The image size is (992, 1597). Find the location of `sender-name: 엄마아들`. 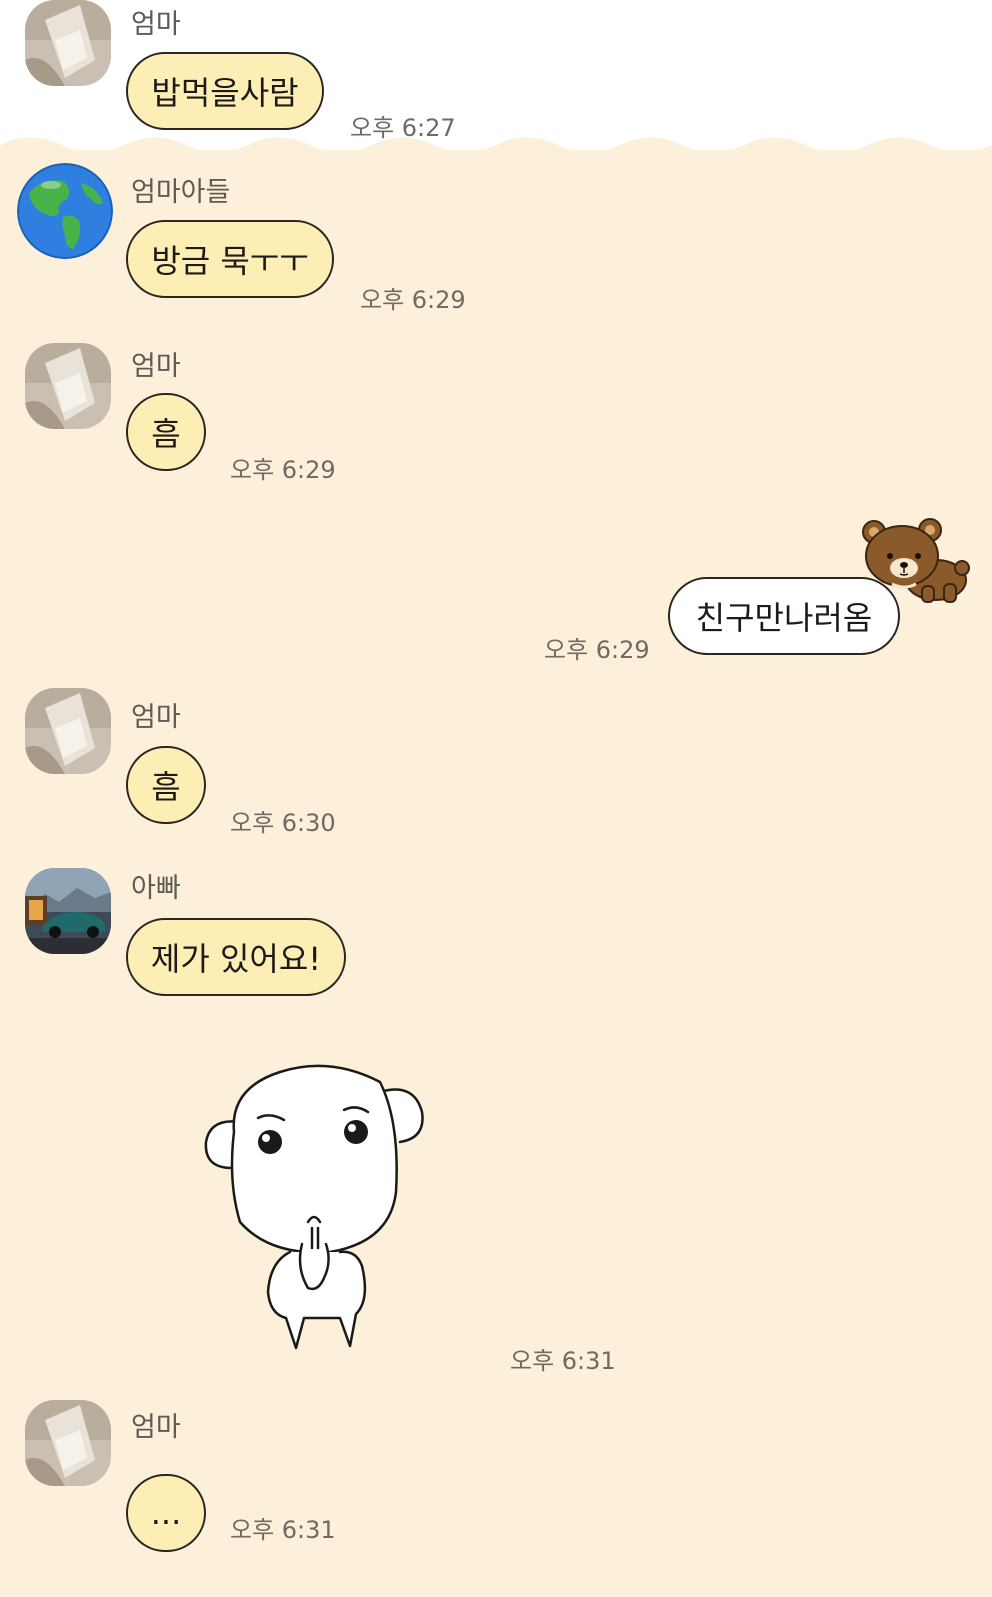

sender-name: 엄마아들 is located at coordinates (181, 192).